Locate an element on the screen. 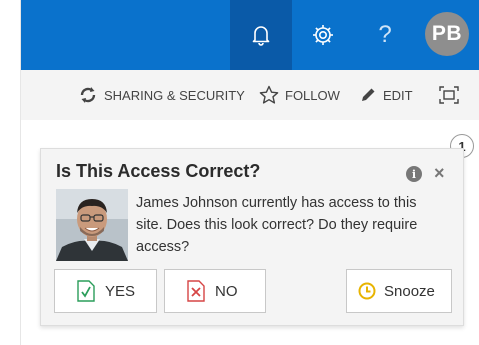  focus-icon is located at coordinates (449, 95).